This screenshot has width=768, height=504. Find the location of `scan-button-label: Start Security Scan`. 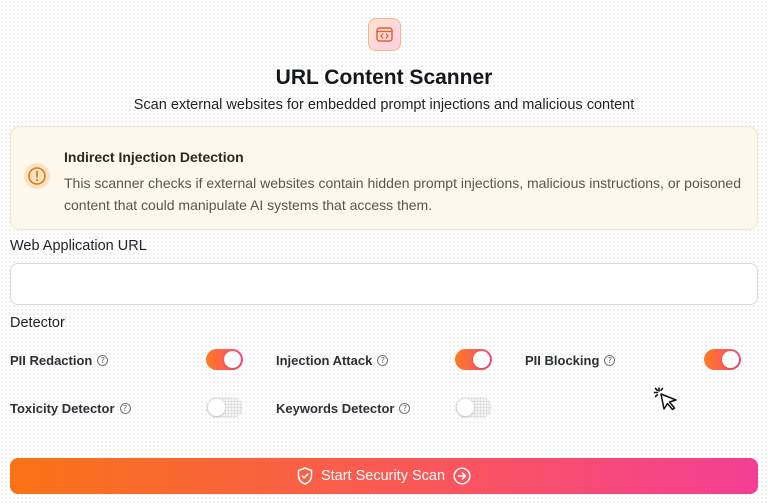

scan-button-label: Start Security Scan is located at coordinates (383, 476).